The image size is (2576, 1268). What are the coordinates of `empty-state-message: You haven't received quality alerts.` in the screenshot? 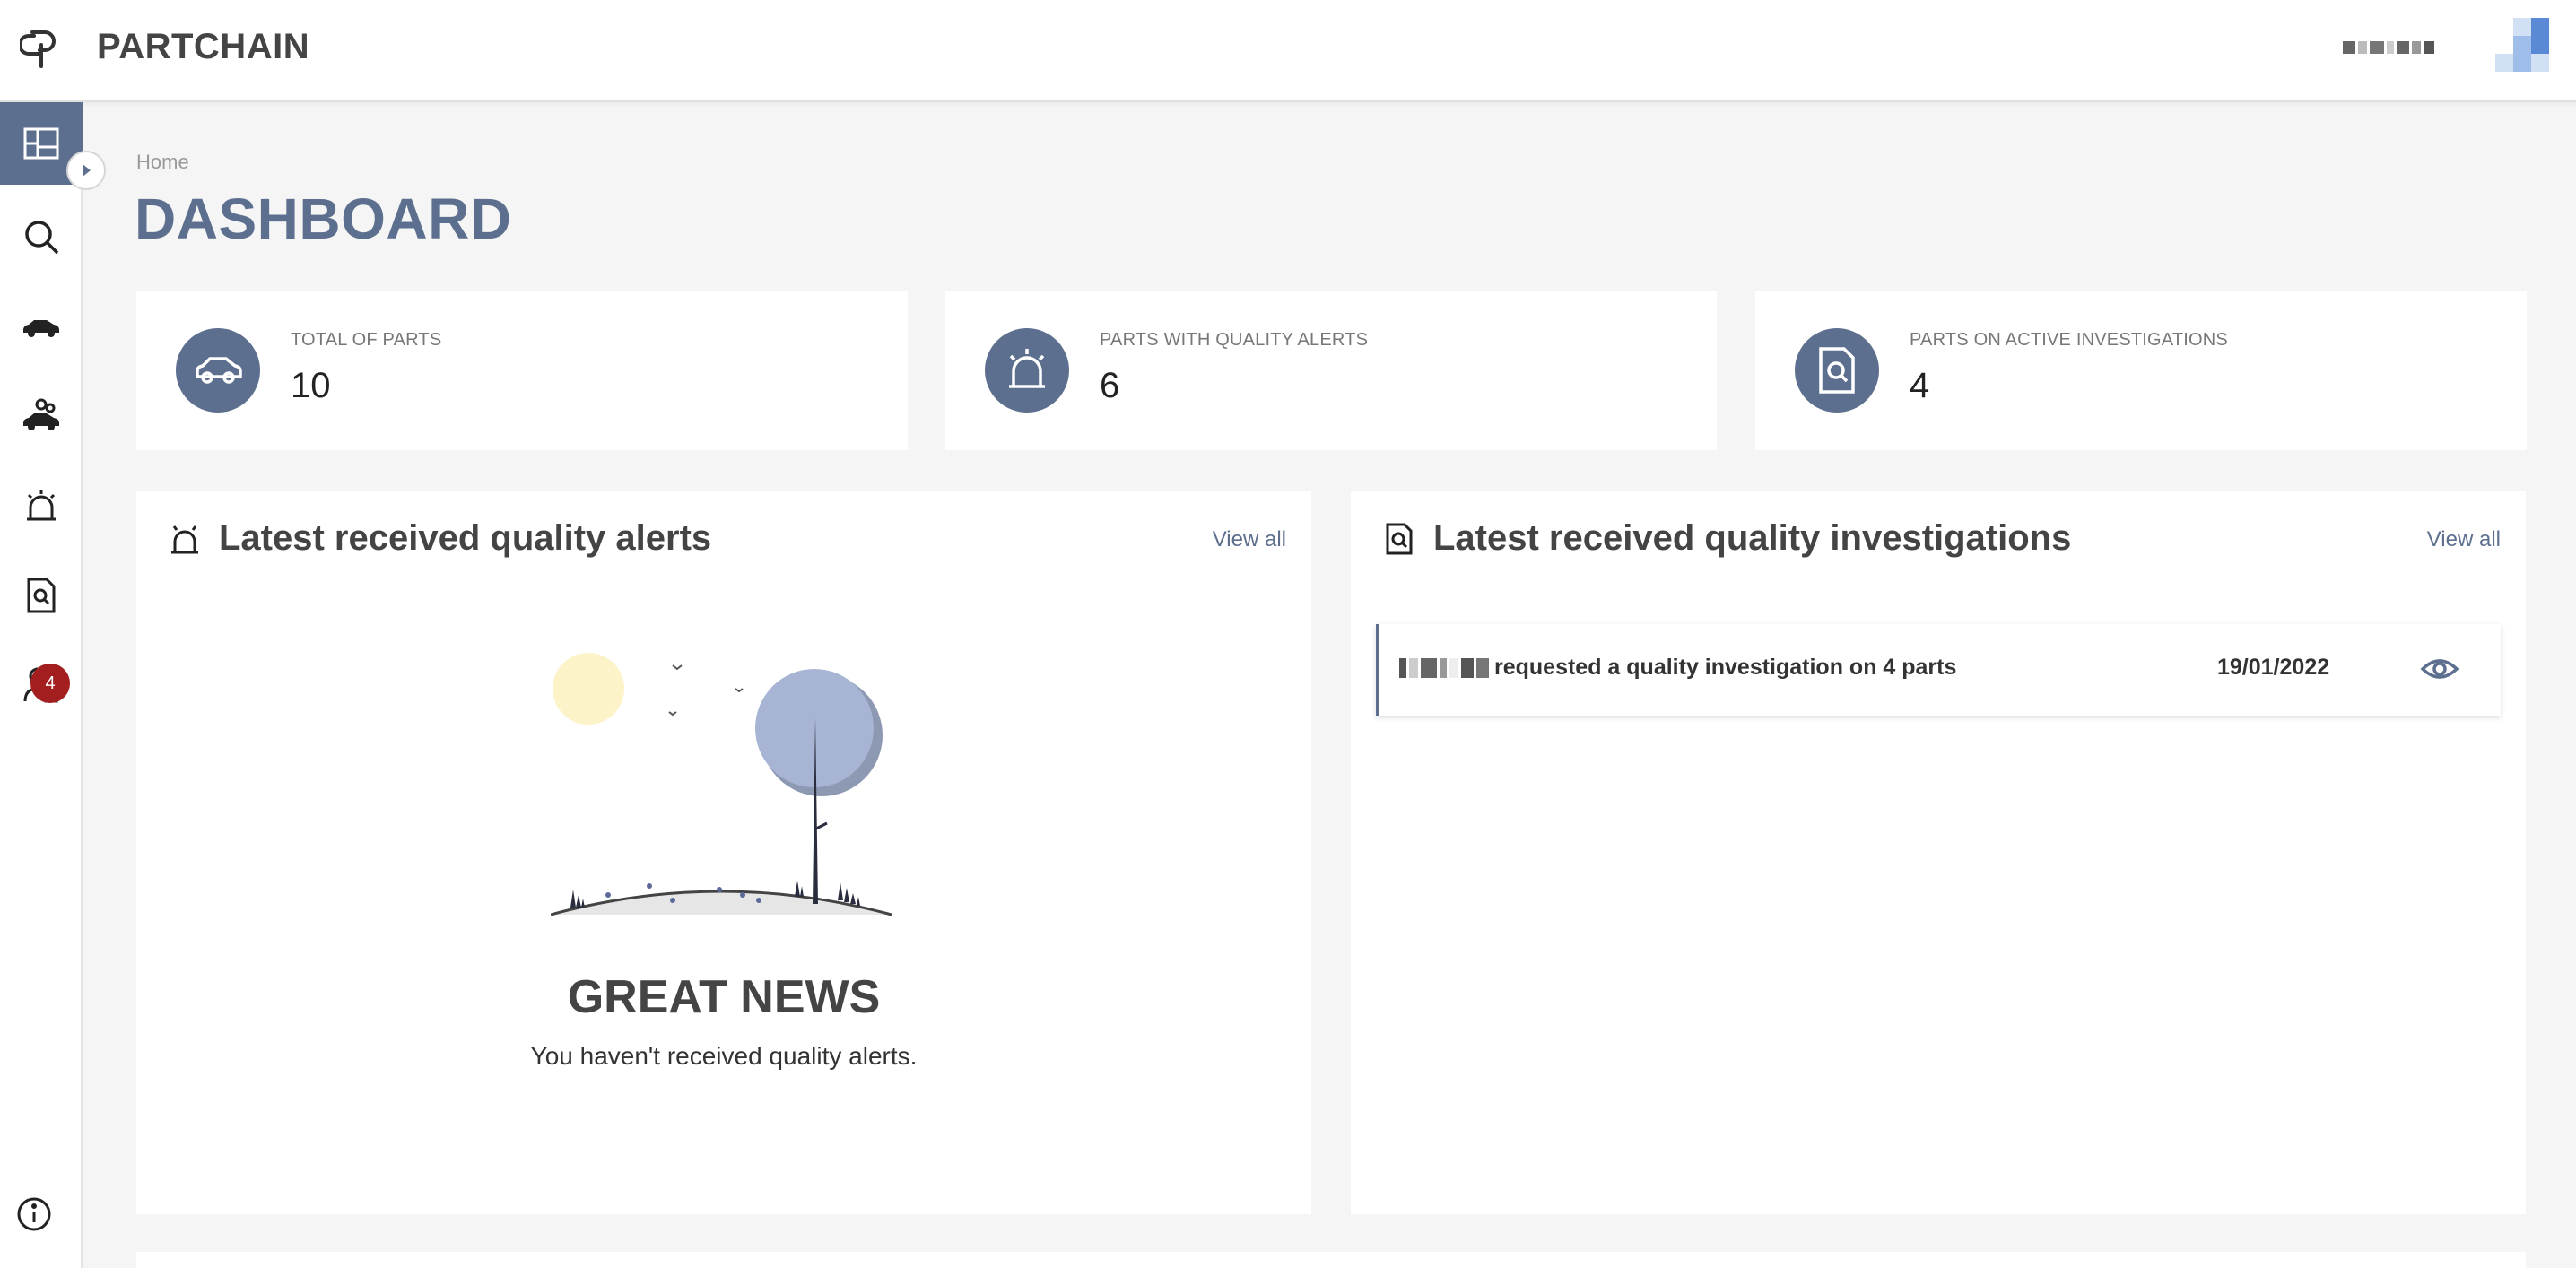 It's located at (724, 1056).